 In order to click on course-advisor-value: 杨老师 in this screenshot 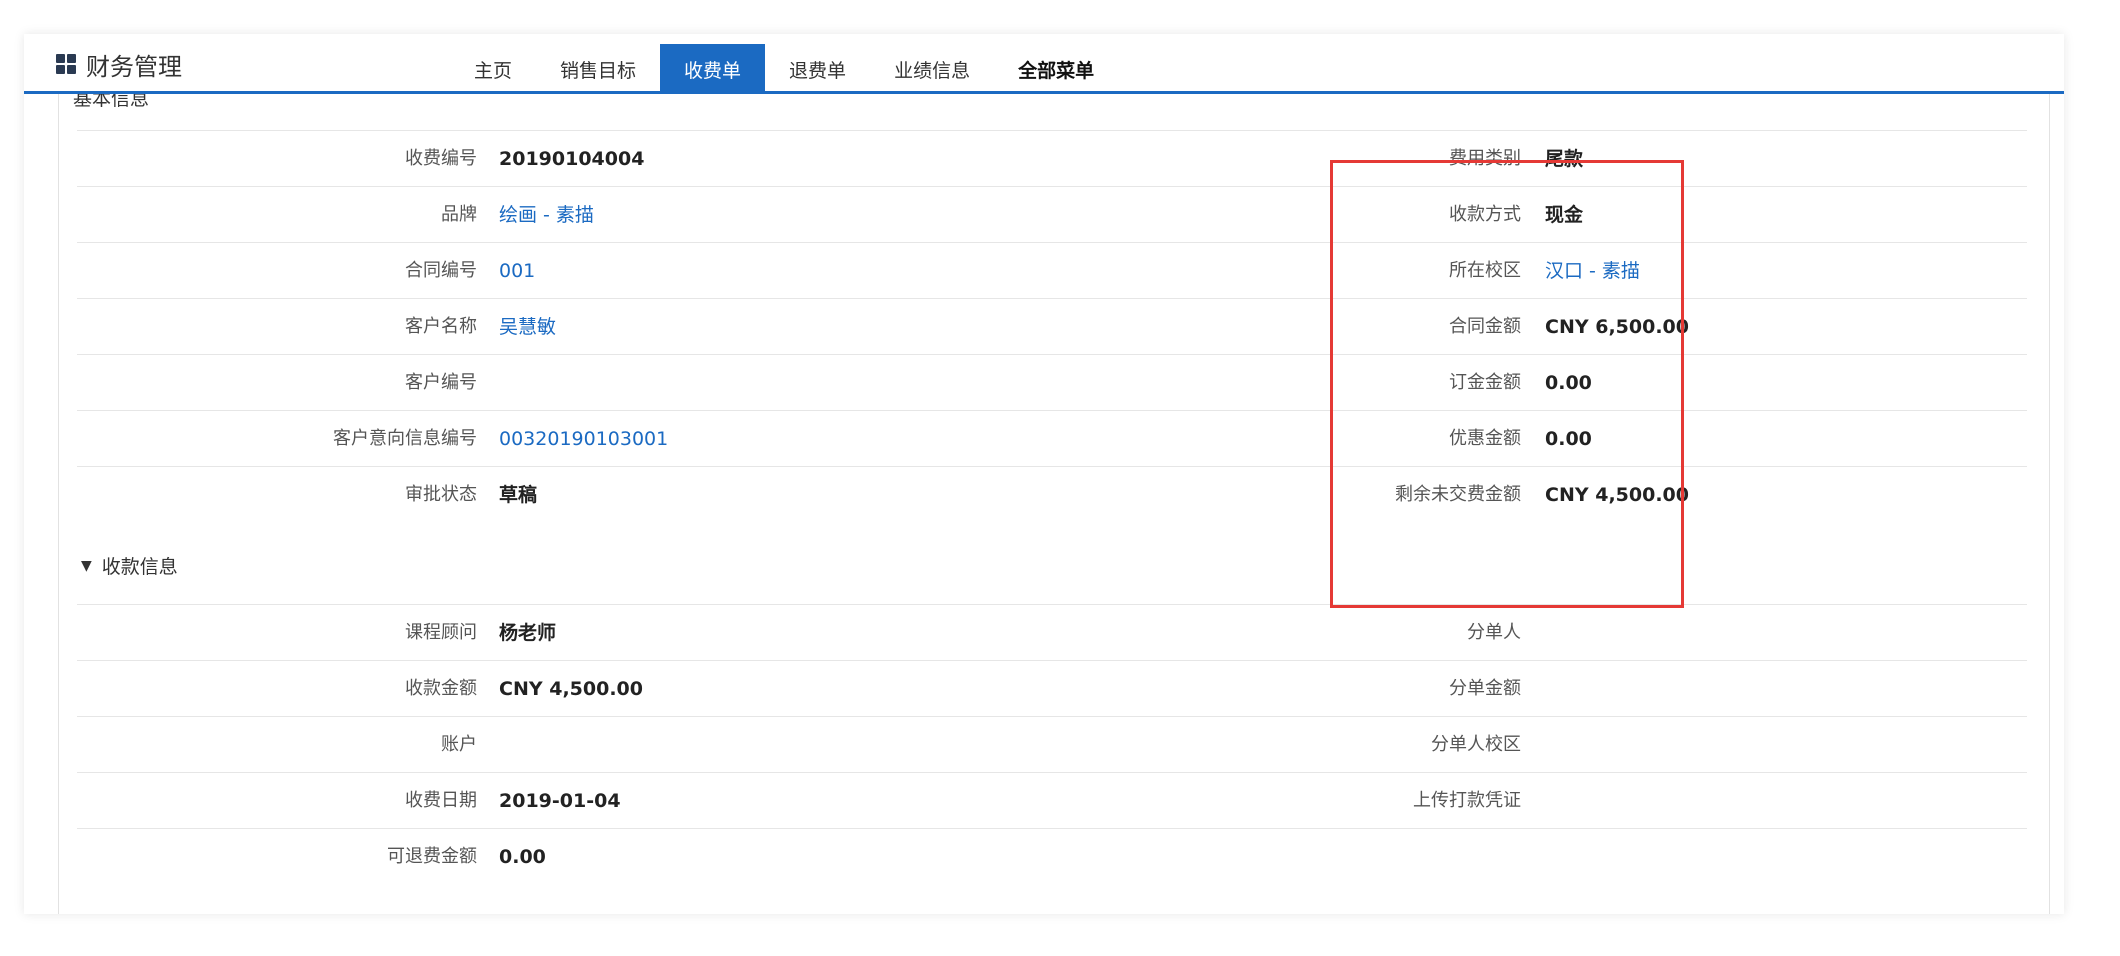, I will do `click(528, 633)`.